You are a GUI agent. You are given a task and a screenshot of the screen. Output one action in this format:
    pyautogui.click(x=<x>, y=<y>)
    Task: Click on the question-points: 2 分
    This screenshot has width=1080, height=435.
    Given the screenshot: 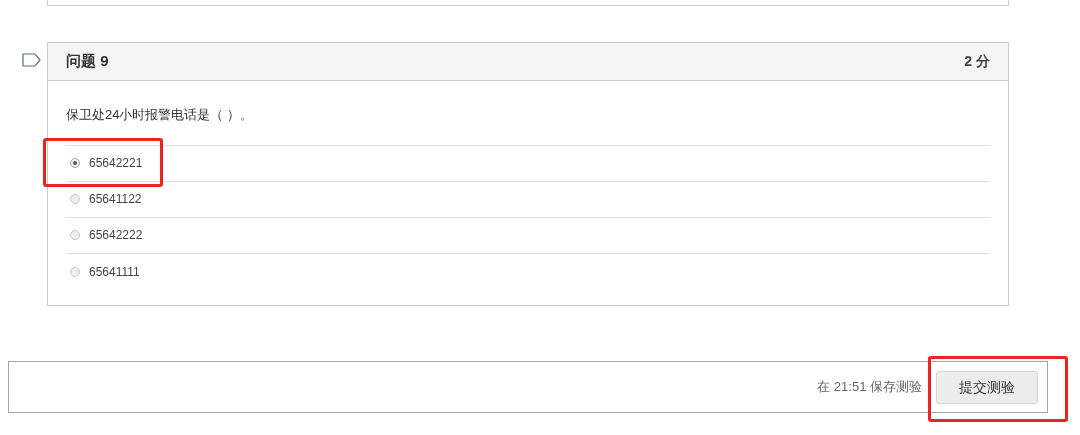 What is the action you would take?
    pyautogui.click(x=977, y=61)
    